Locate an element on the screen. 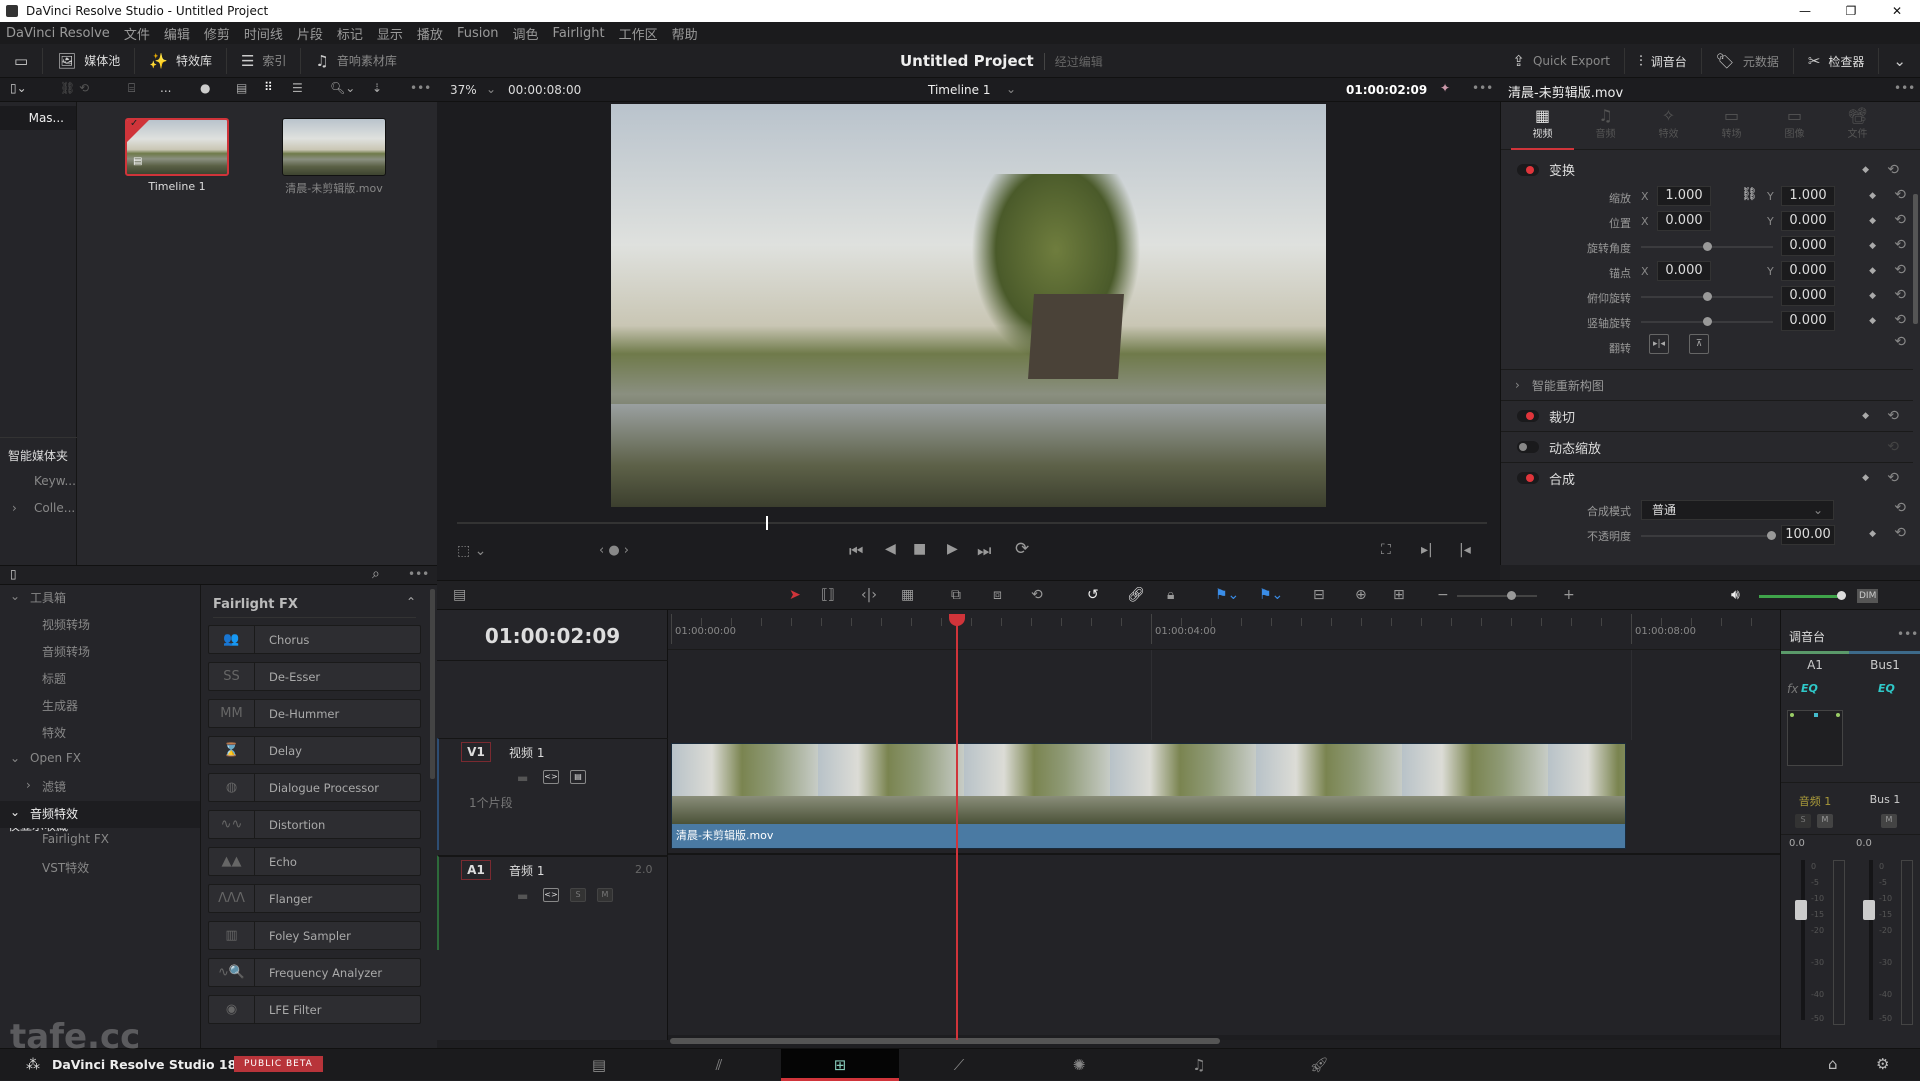  tree-item: 标题 is located at coordinates (54, 678).